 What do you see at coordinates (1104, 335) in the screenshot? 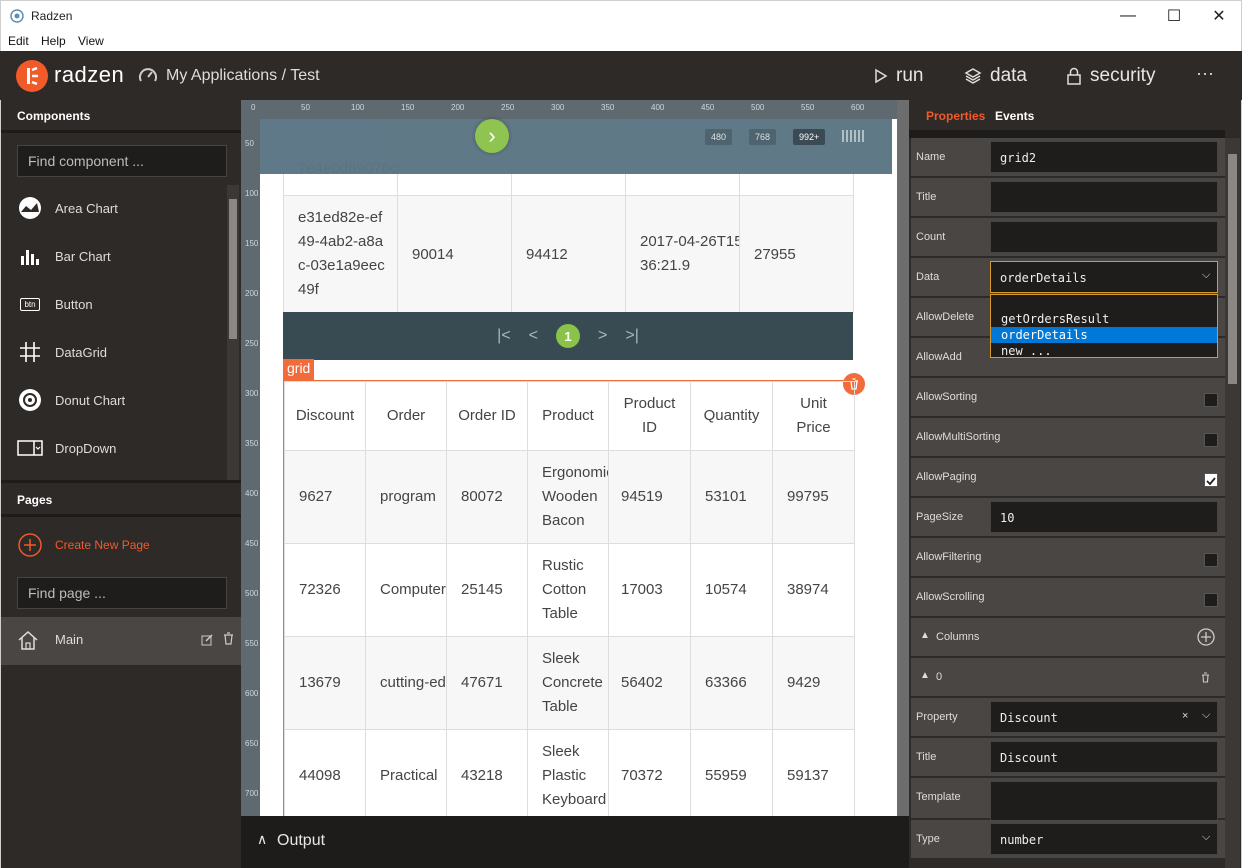
I see `dropdown-option-selected: orderDetails` at bounding box center [1104, 335].